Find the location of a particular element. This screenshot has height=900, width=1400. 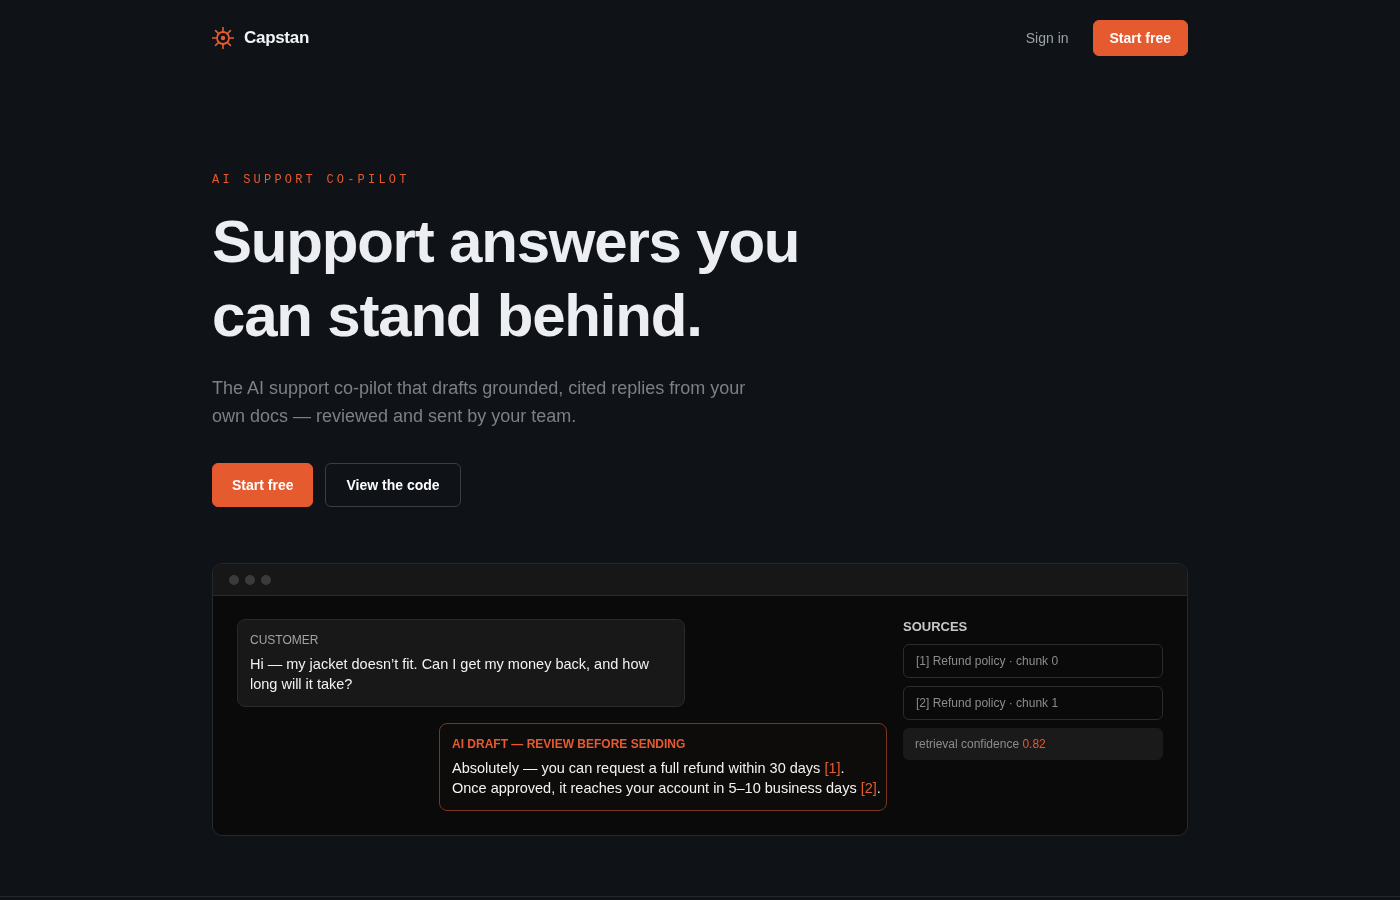

message-text: Hi — my jacket doesn’t fit. Can I get my money back, and how long will it take? is located at coordinates (450, 674).